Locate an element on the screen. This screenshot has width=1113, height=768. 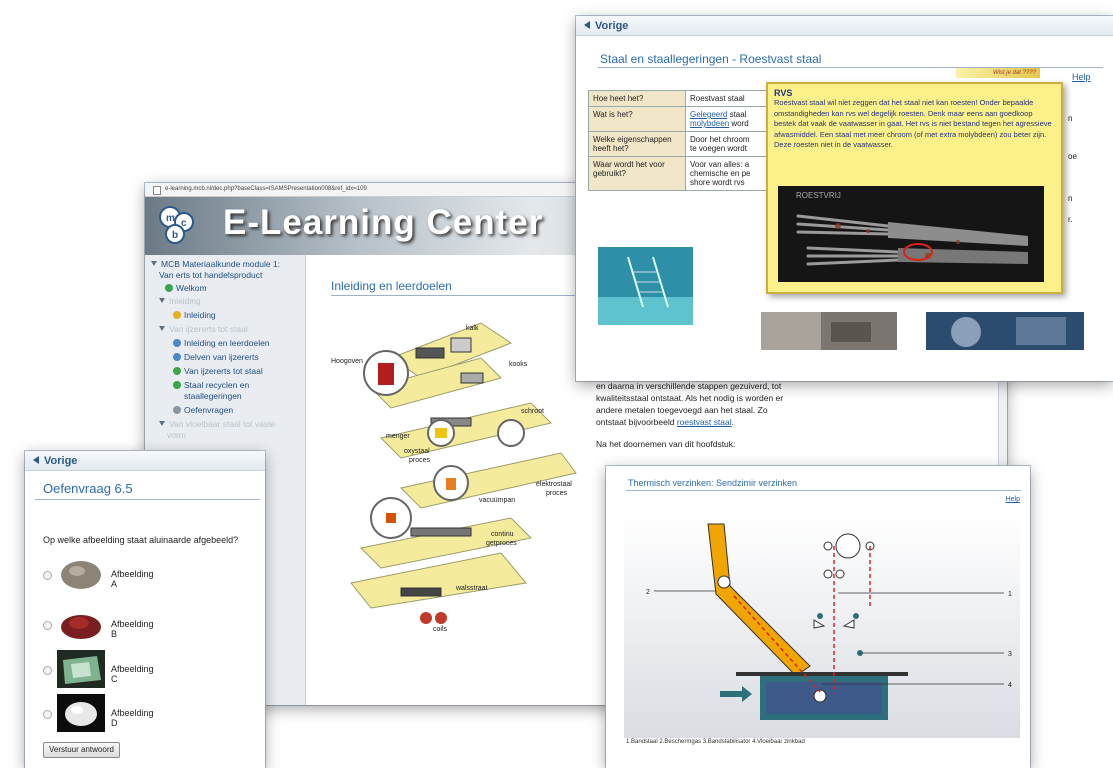
sidebar-section-vloeibaar: Van vloeibaar staal tot vaste is located at coordinates (217, 424).